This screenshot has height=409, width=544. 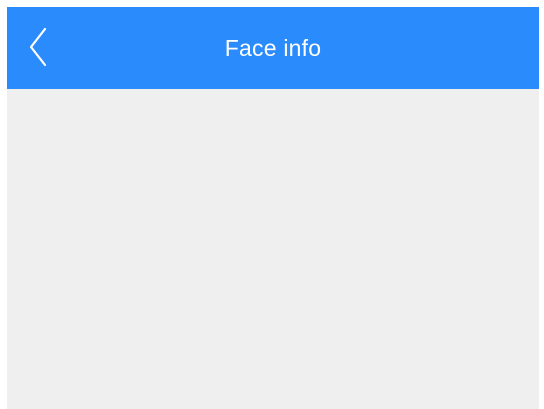 I want to click on page-title: Face info, so click(x=273, y=48).